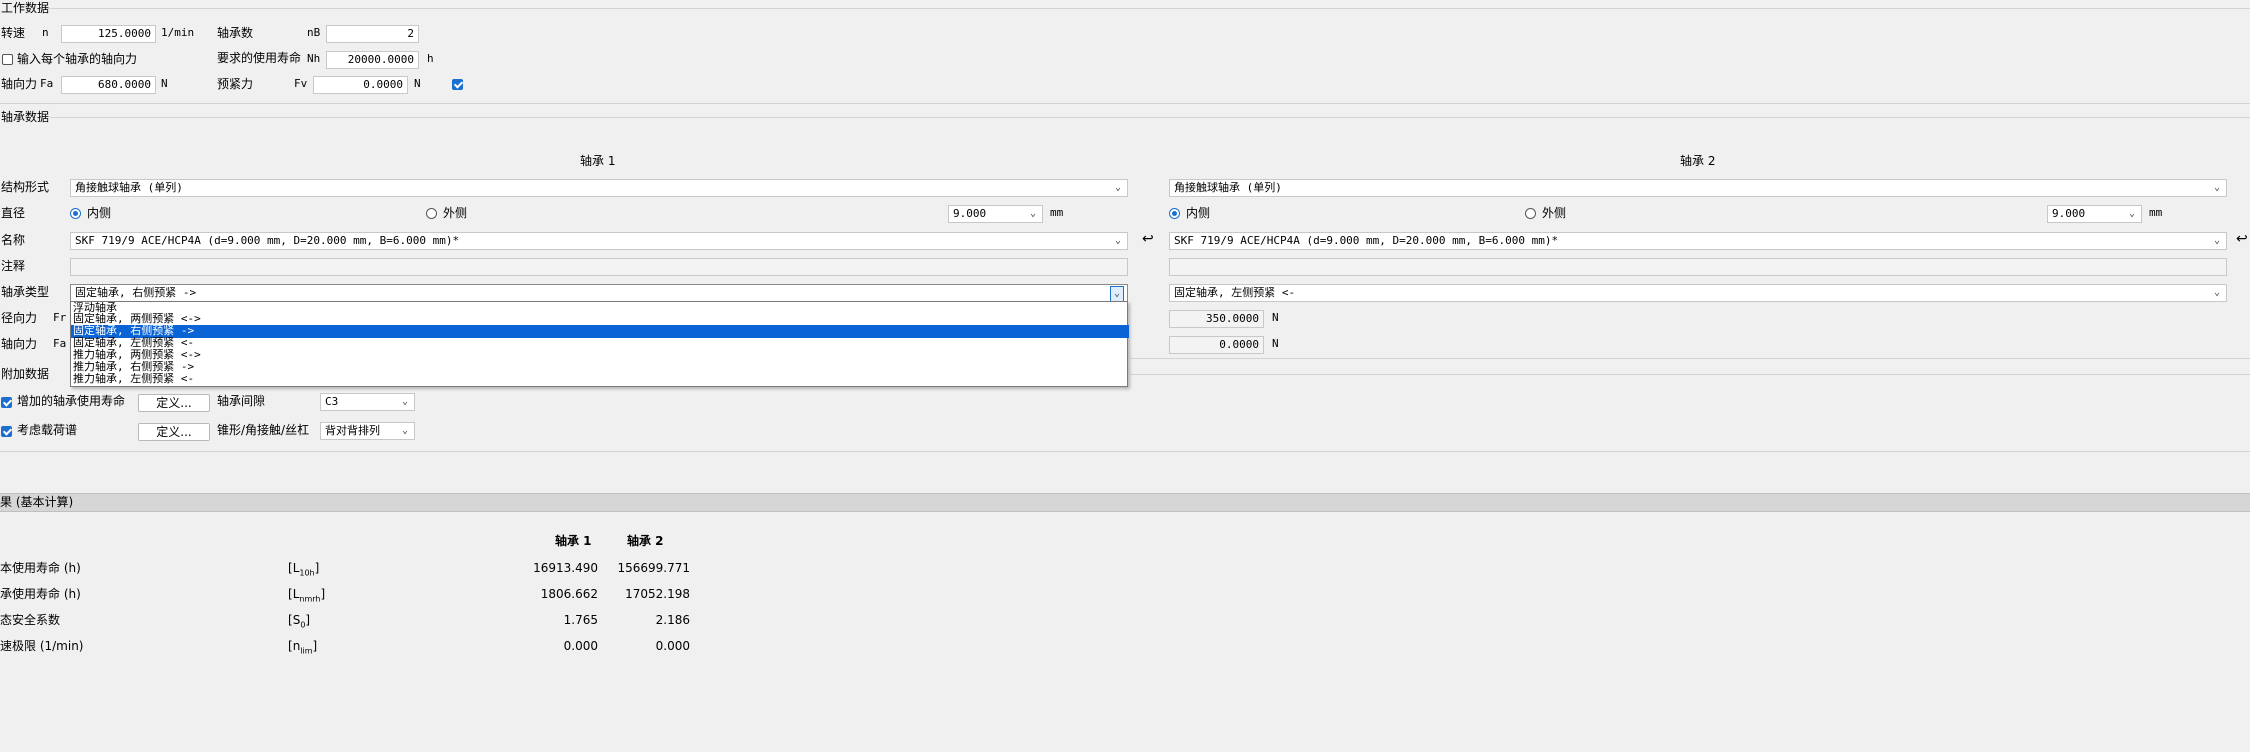 The height and width of the screenshot is (752, 2250). What do you see at coordinates (573, 541) in the screenshot?
I see `results-header-bearing-1: 轴承 1` at bounding box center [573, 541].